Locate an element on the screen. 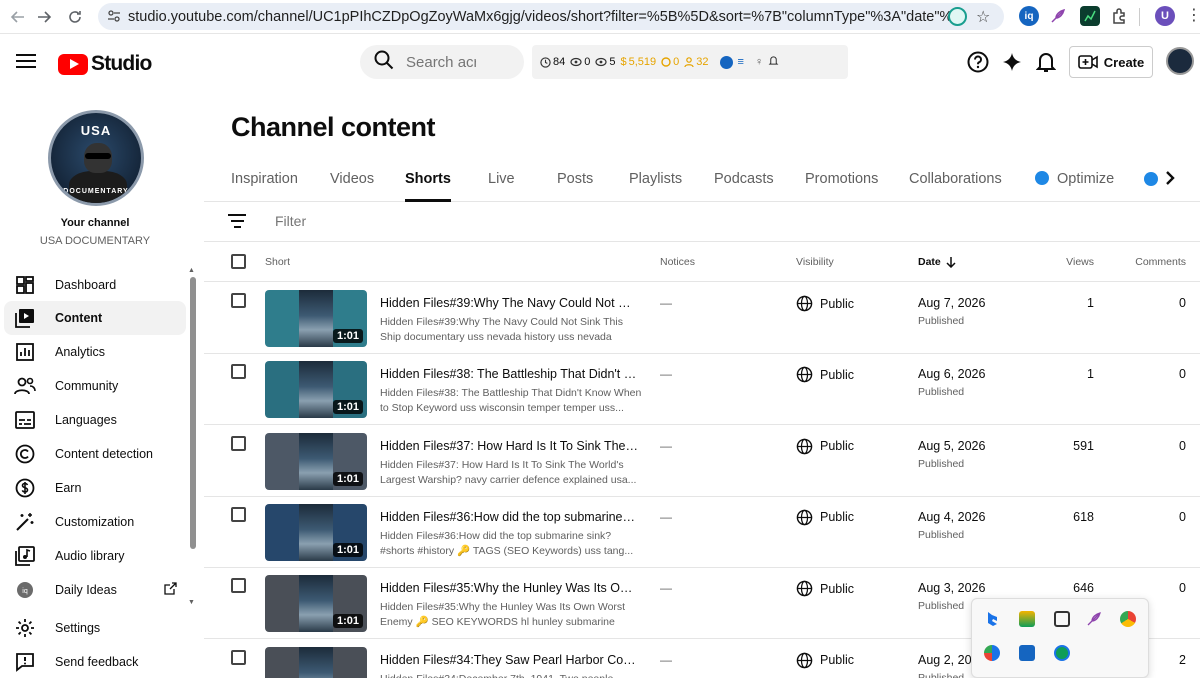 The width and height of the screenshot is (1200, 678). sidebar-item-community: Community is located at coordinates (95, 386).